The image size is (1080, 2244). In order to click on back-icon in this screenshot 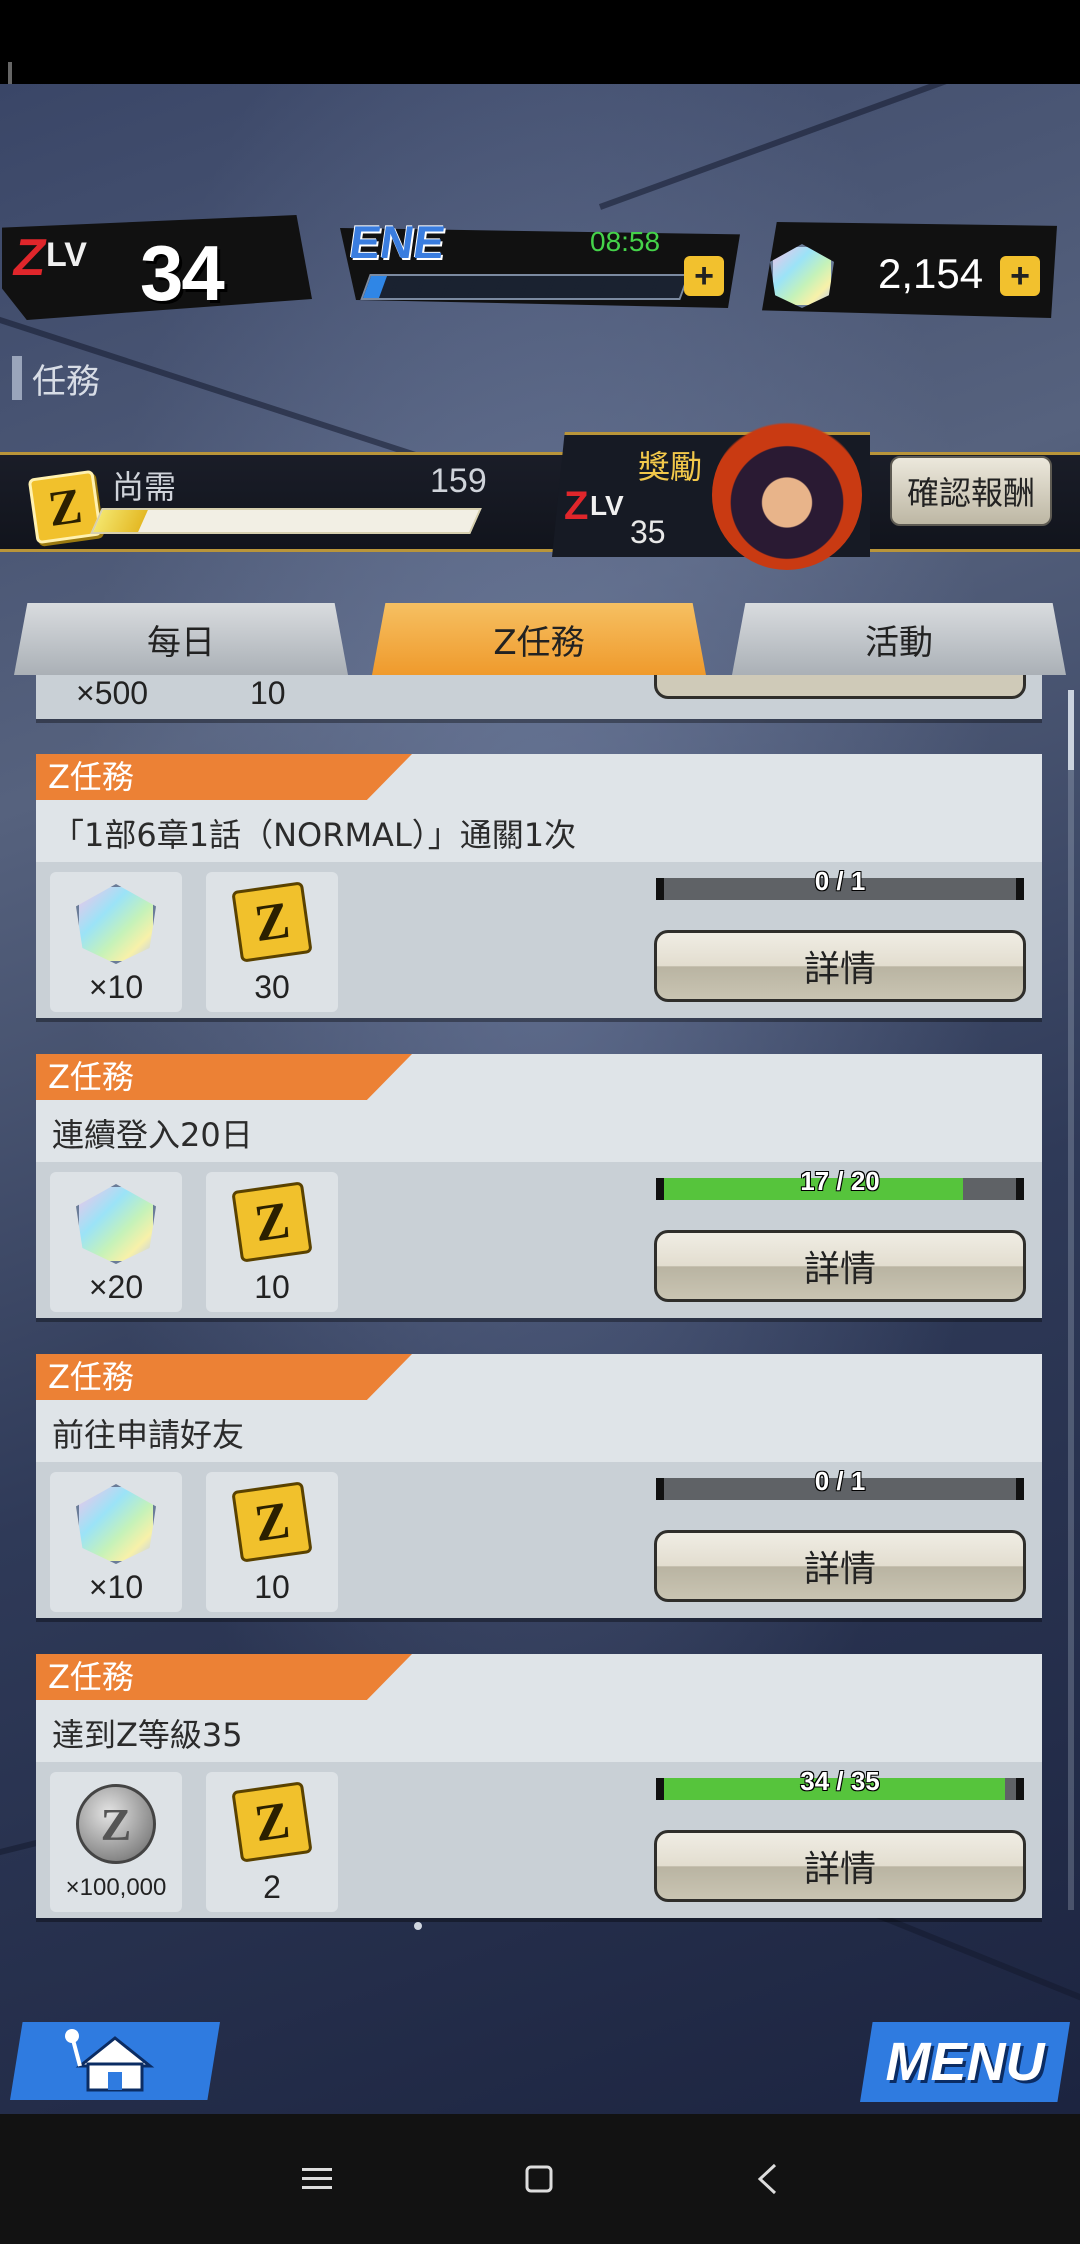, I will do `click(767, 2179)`.